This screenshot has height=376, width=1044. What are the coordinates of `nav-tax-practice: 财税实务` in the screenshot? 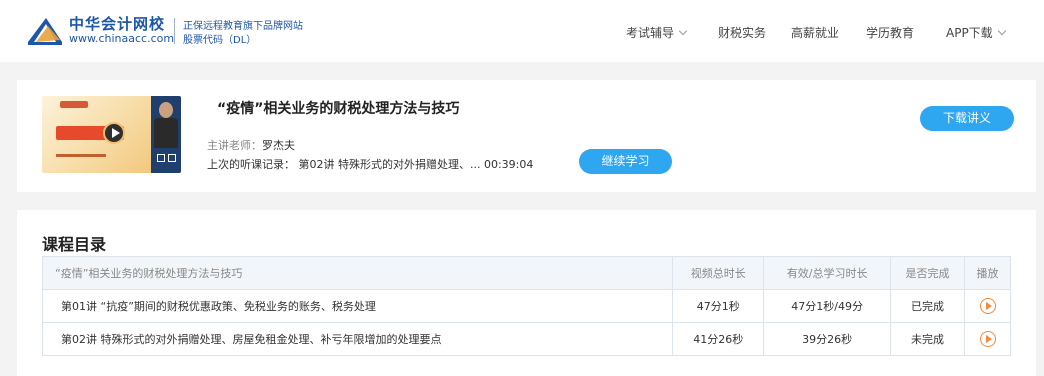 It's located at (742, 32).